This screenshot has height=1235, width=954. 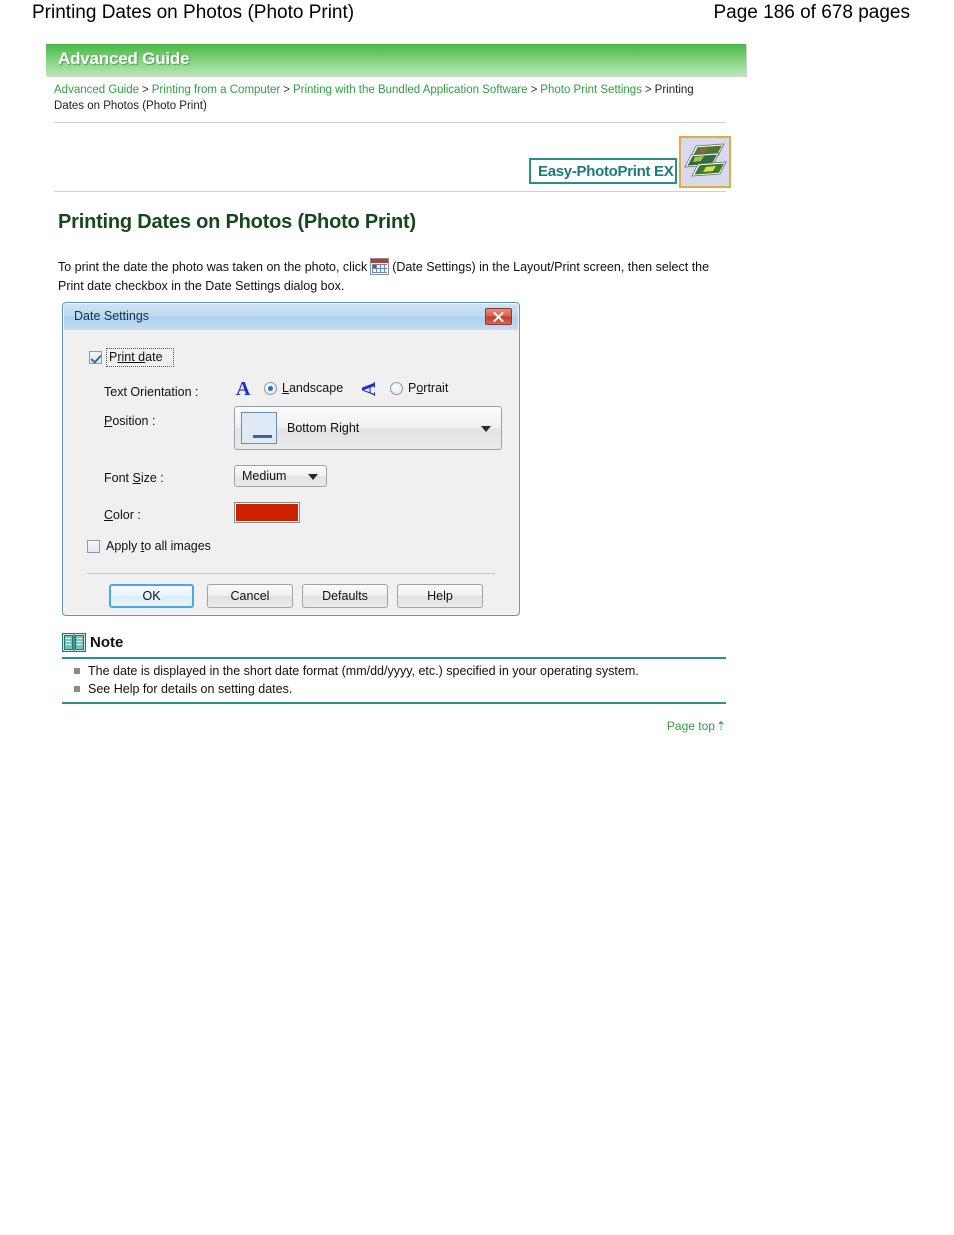 I want to click on dialog-title: Date Settings, so click(x=112, y=316).